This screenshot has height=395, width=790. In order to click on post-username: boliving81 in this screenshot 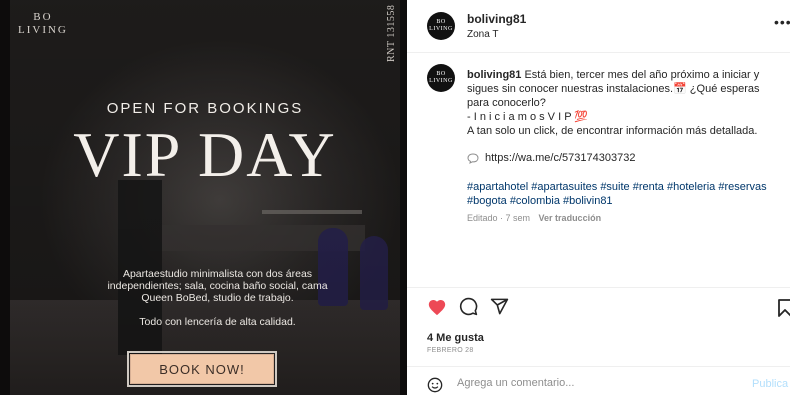, I will do `click(496, 19)`.